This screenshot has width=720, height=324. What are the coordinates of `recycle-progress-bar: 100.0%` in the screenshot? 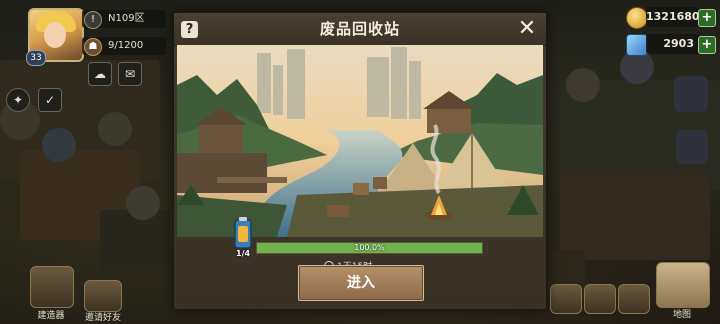 It's located at (369, 248).